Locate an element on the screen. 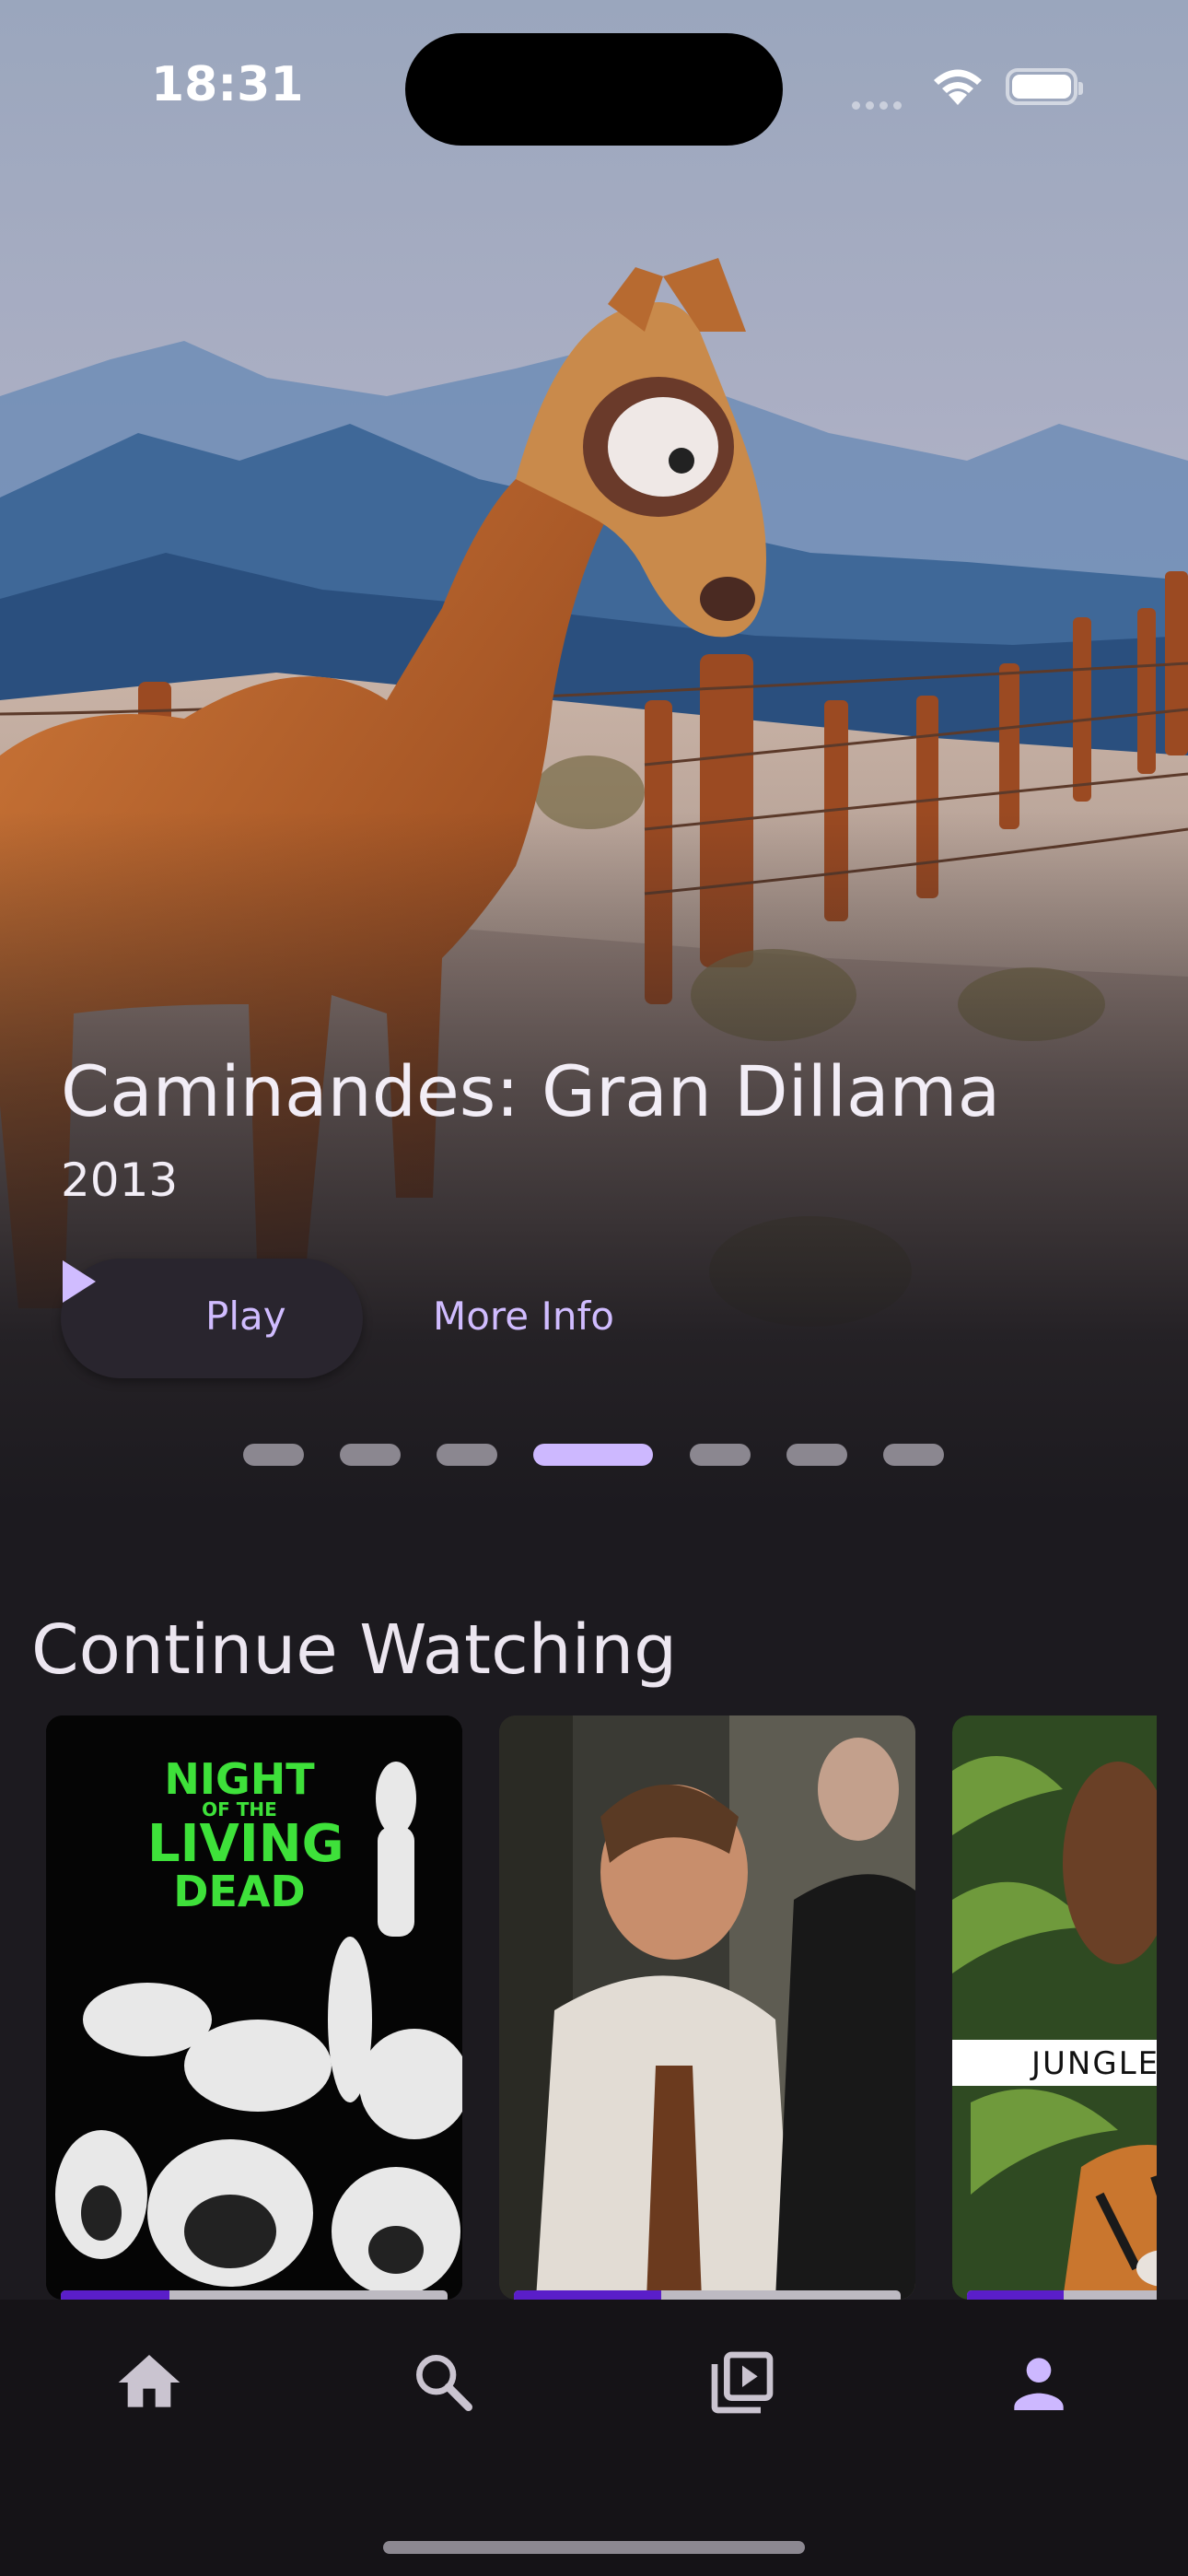 This screenshot has width=1188, height=2576. wifi-icon is located at coordinates (958, 87).